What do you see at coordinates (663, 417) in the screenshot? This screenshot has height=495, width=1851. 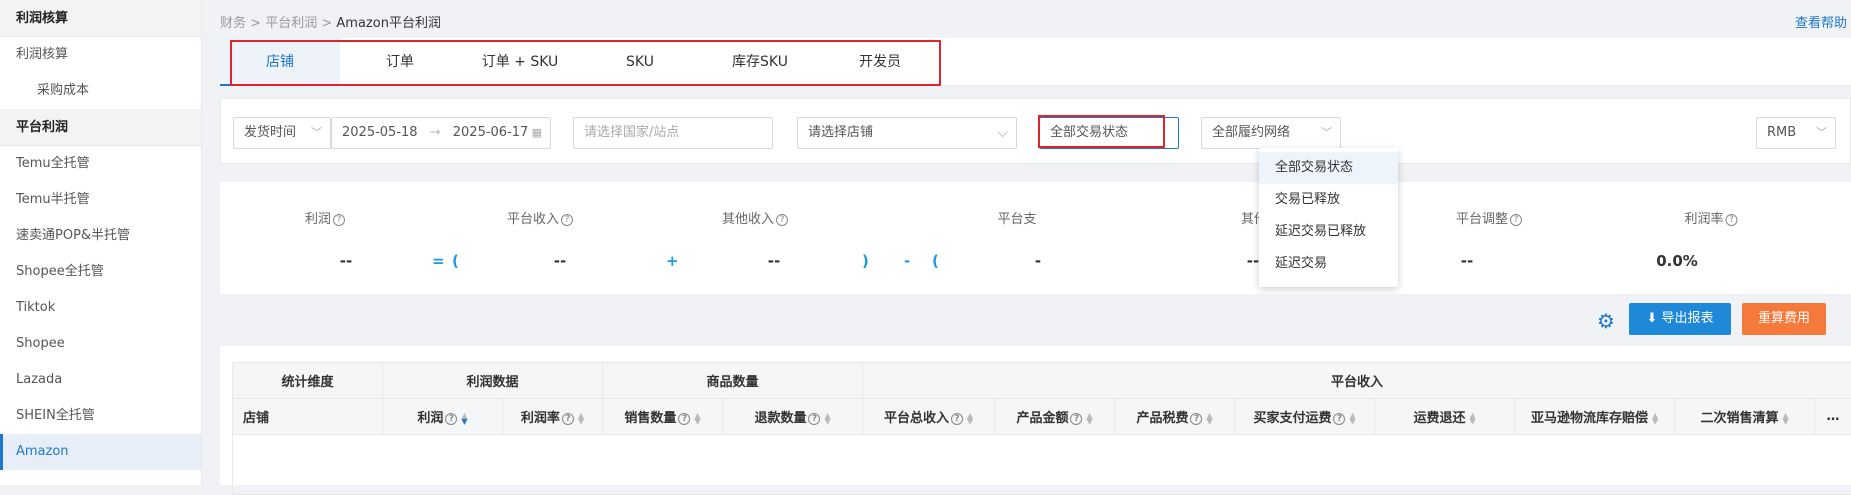 I see `column-header-sales-qty: 销售数量?▲▼` at bounding box center [663, 417].